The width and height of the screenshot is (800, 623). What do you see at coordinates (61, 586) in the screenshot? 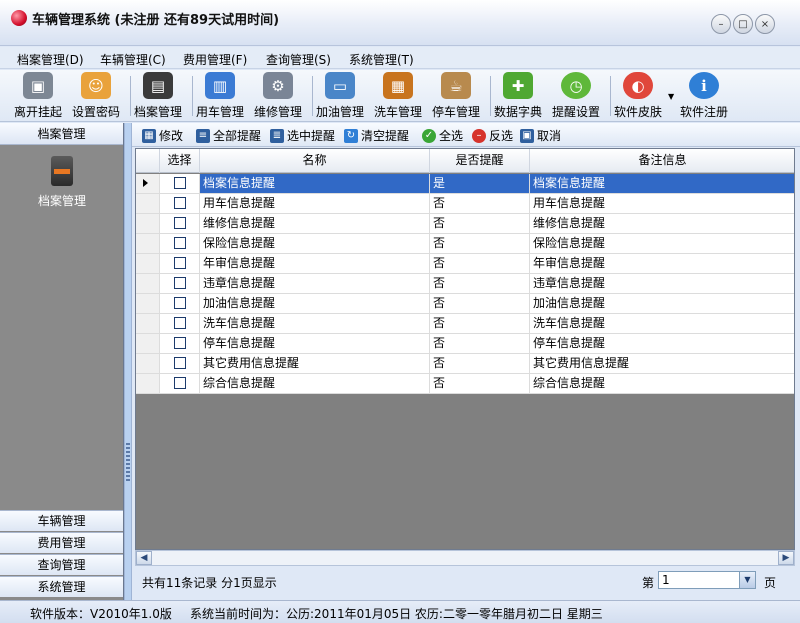
I see `left-nav-system: 系统管理` at bounding box center [61, 586].